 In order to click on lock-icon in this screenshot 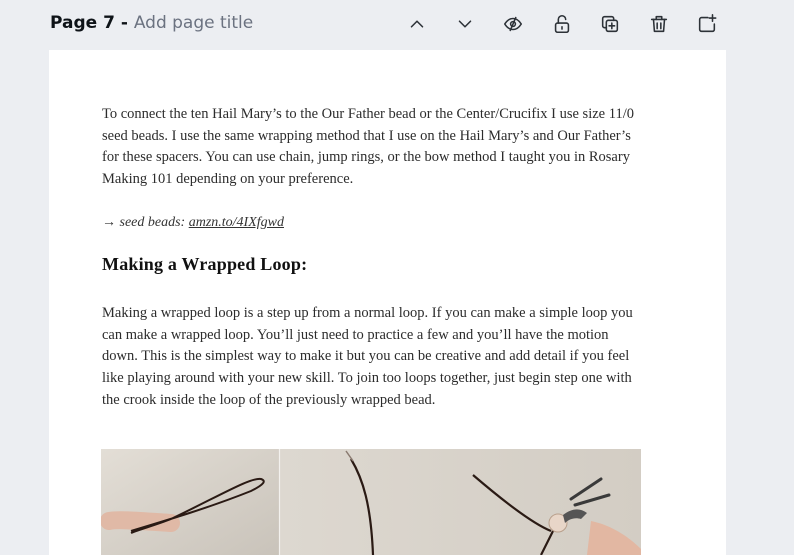, I will do `click(562, 24)`.